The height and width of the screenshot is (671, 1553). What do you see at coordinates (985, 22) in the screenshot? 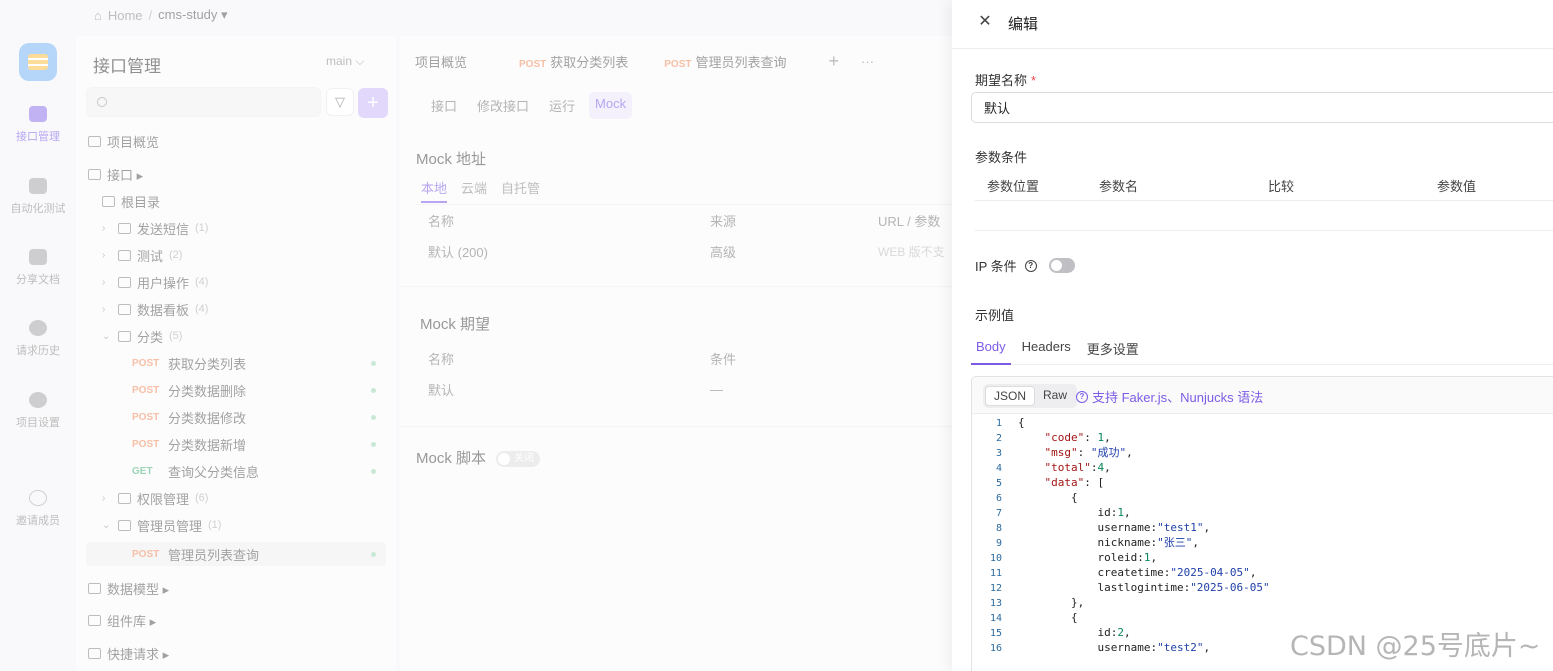
I see `close-icon: ✕` at bounding box center [985, 22].